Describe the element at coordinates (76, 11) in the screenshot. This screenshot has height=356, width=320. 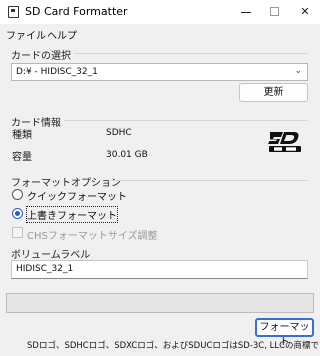
I see `window-title: SD Card Formatter` at that location.